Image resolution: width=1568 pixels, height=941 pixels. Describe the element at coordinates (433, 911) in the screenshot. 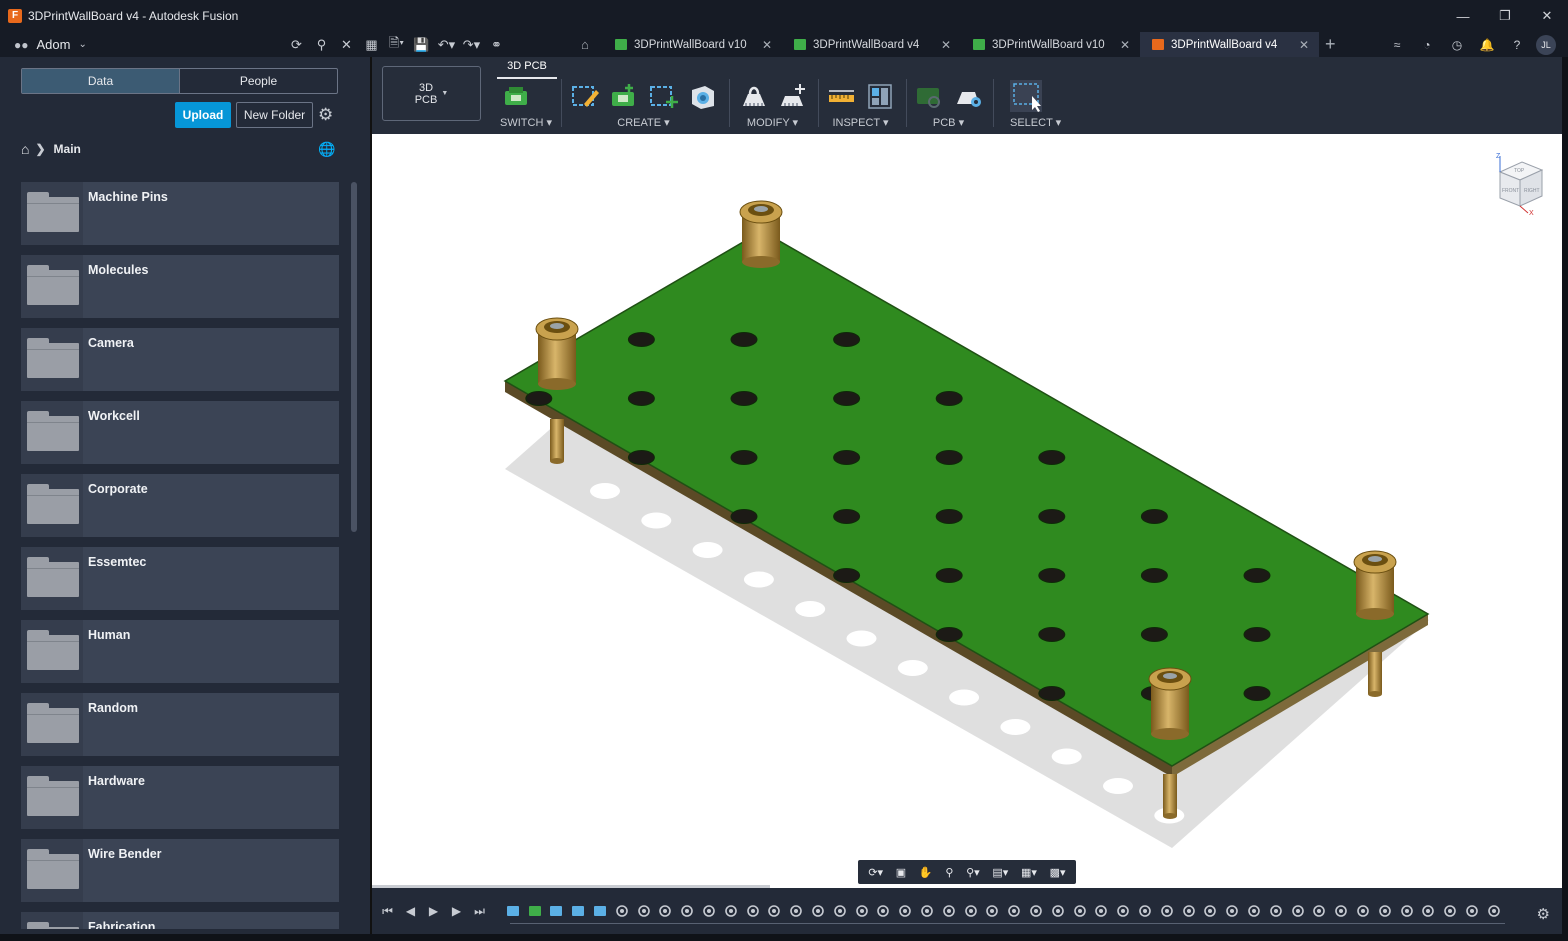

I see `play-icon: ▶` at that location.